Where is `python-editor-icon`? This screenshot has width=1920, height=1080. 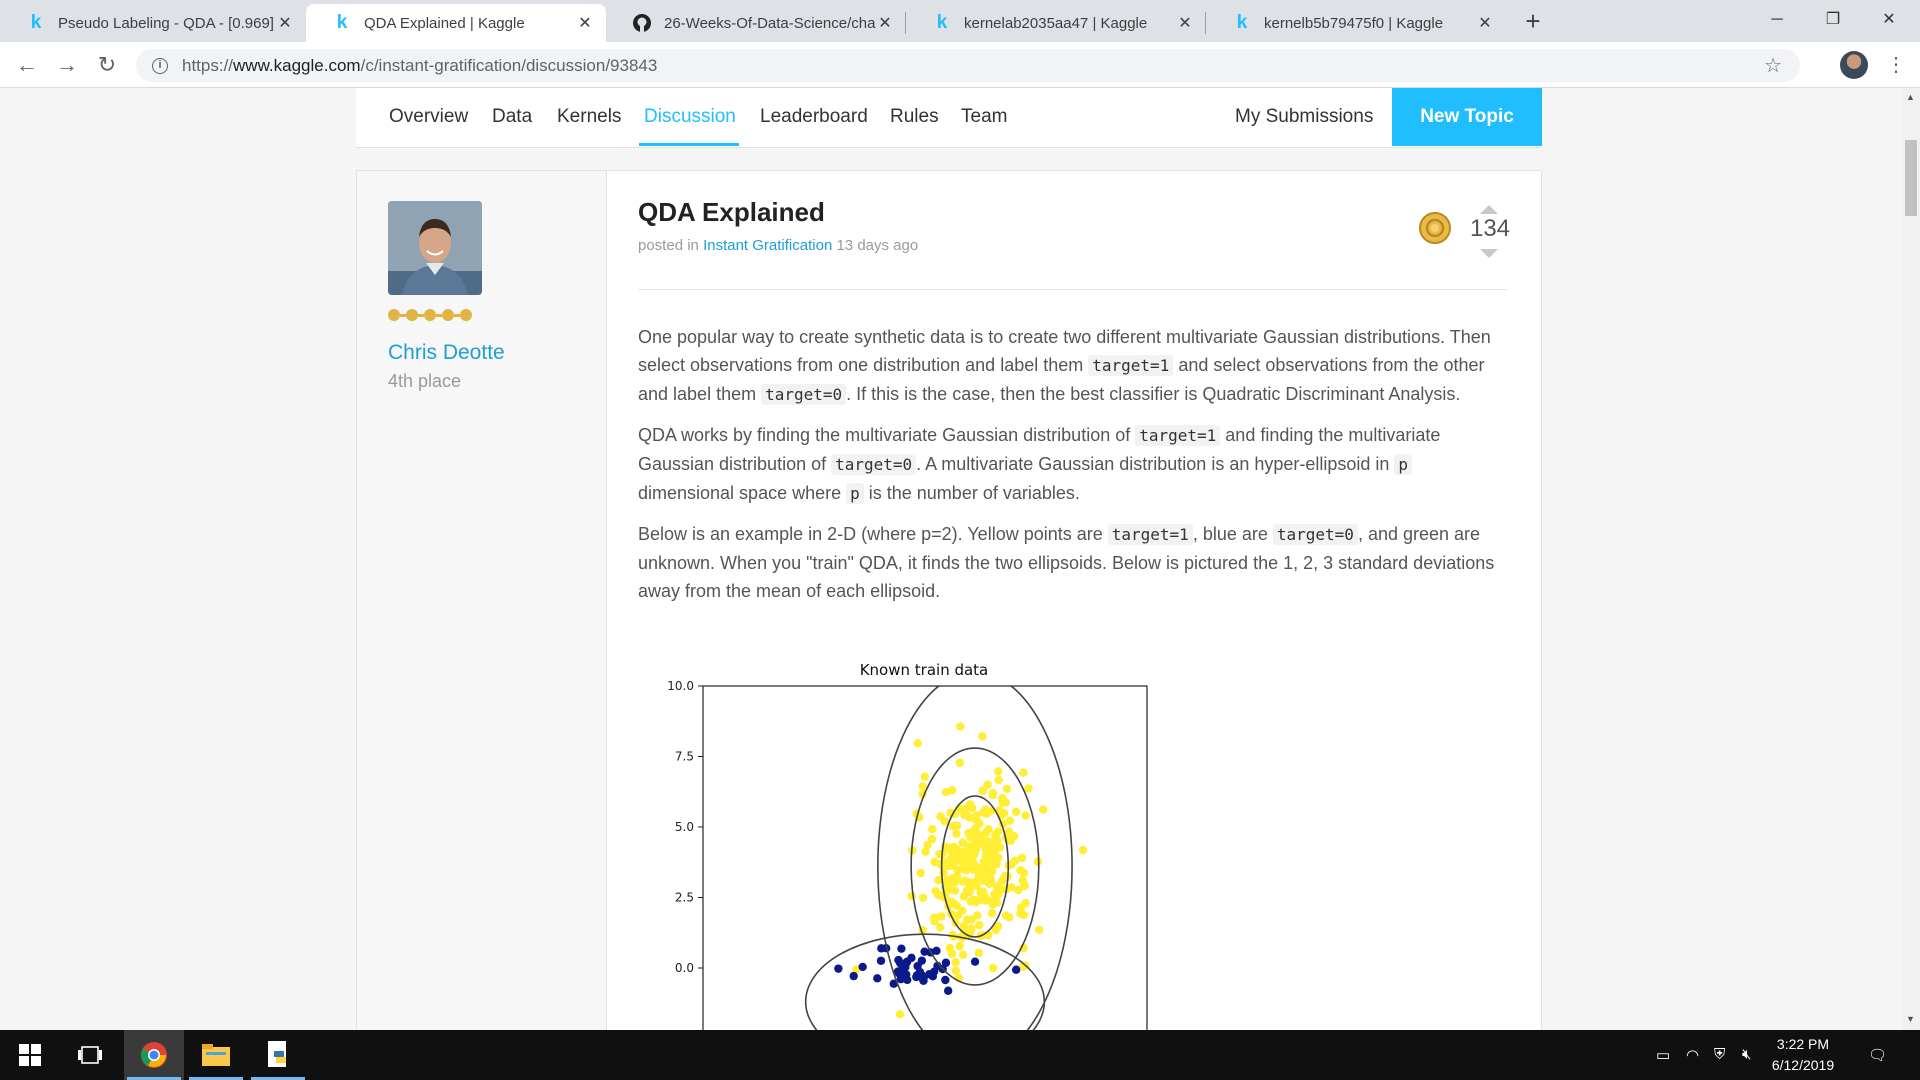 python-editor-icon is located at coordinates (278, 1055).